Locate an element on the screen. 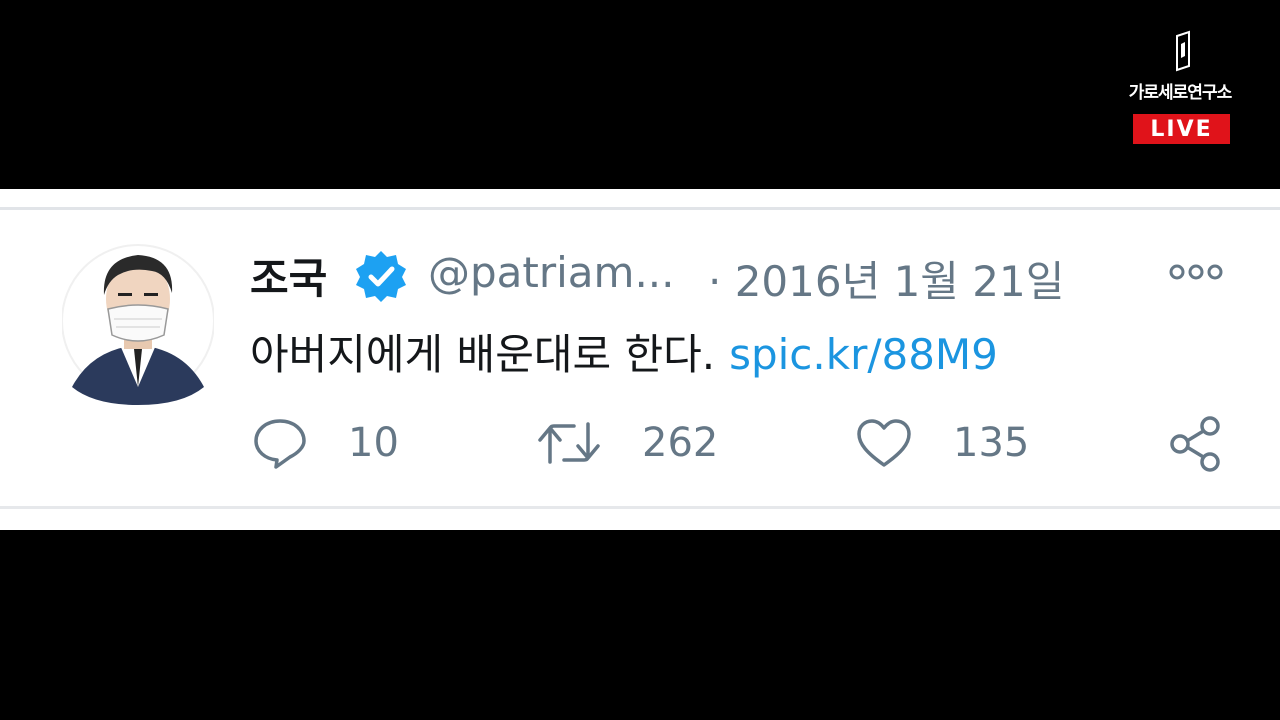 The image size is (1280, 720). tweet-text: 아버지에게 배운대로 한다. spic.kr/88M9 is located at coordinates (624, 351).